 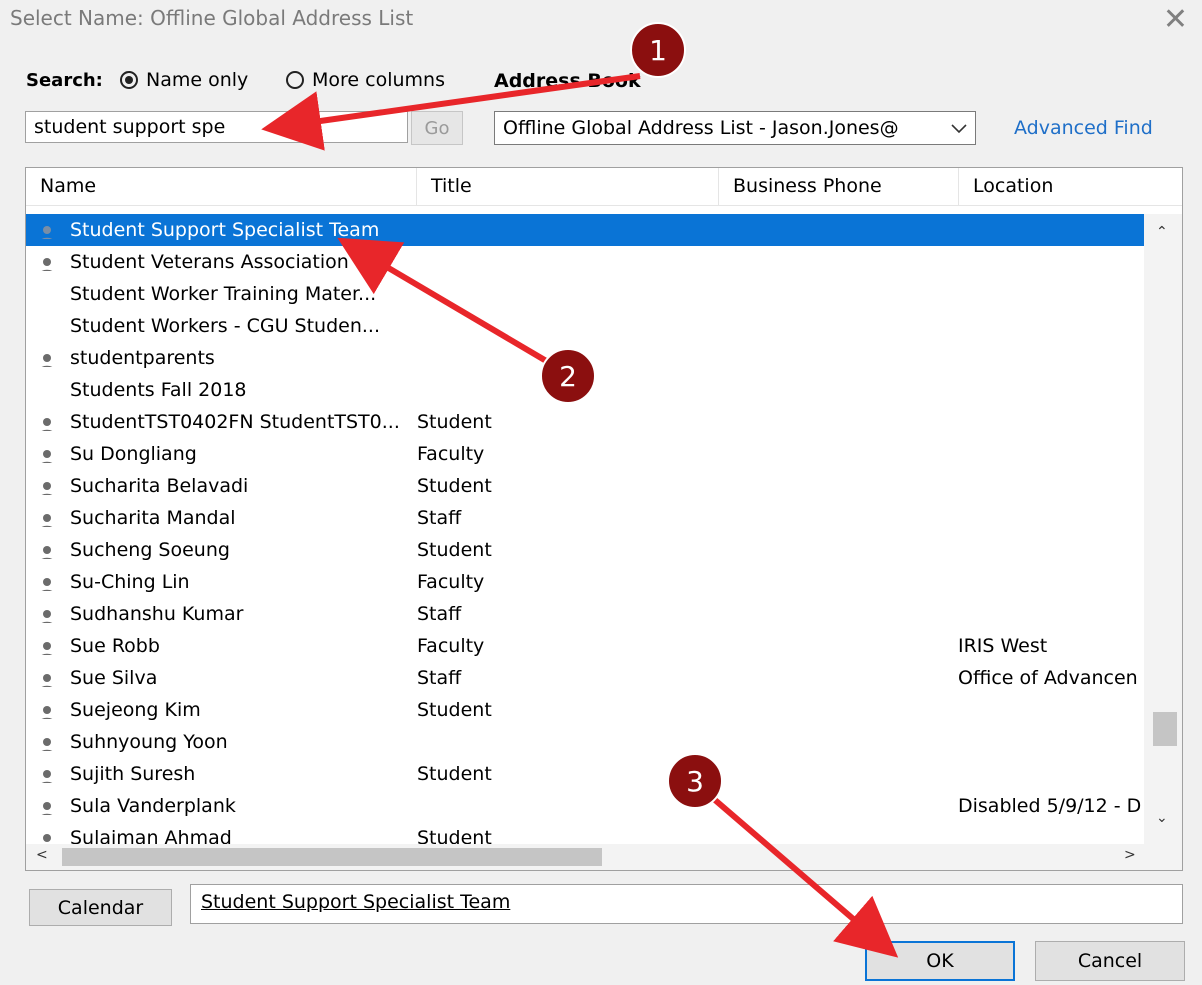 I want to click on table-row: Sucharita Belavadi Student, so click(x=585, y=486).